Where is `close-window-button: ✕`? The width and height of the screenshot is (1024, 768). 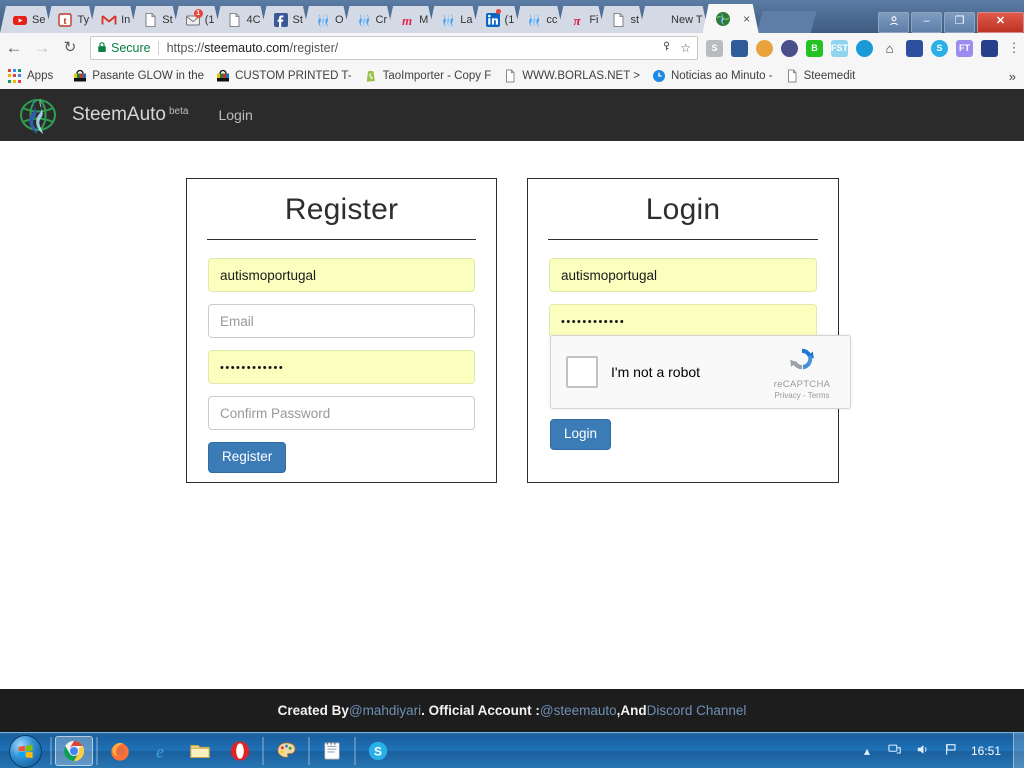 close-window-button: ✕ is located at coordinates (1000, 22).